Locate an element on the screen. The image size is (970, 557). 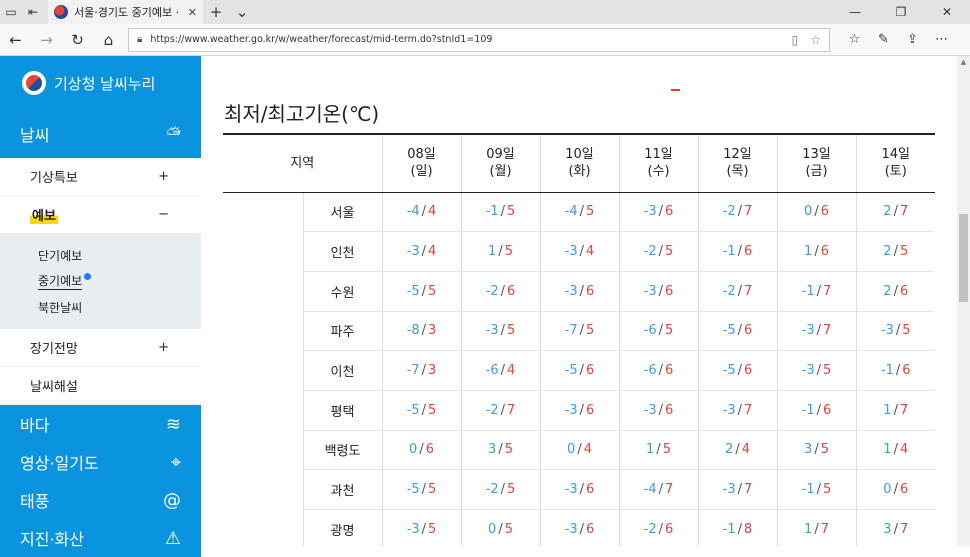
table-row: 수원 -5/5 -2/6 -3/6 -3/6 -2/7 -1/7 2/6 is located at coordinates (579, 291).